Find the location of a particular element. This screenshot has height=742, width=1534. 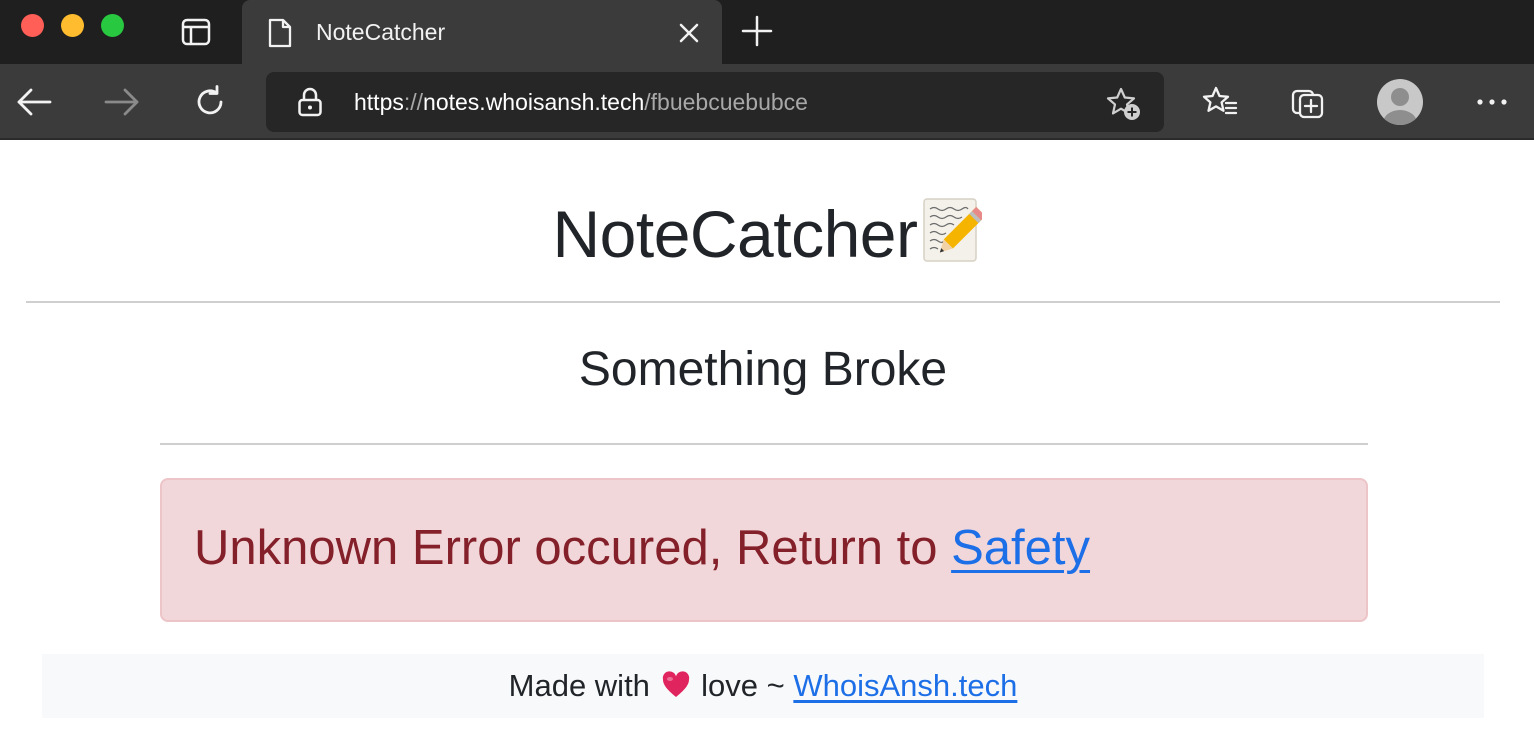

site-title-text: NoteCatcher is located at coordinates (735, 234).